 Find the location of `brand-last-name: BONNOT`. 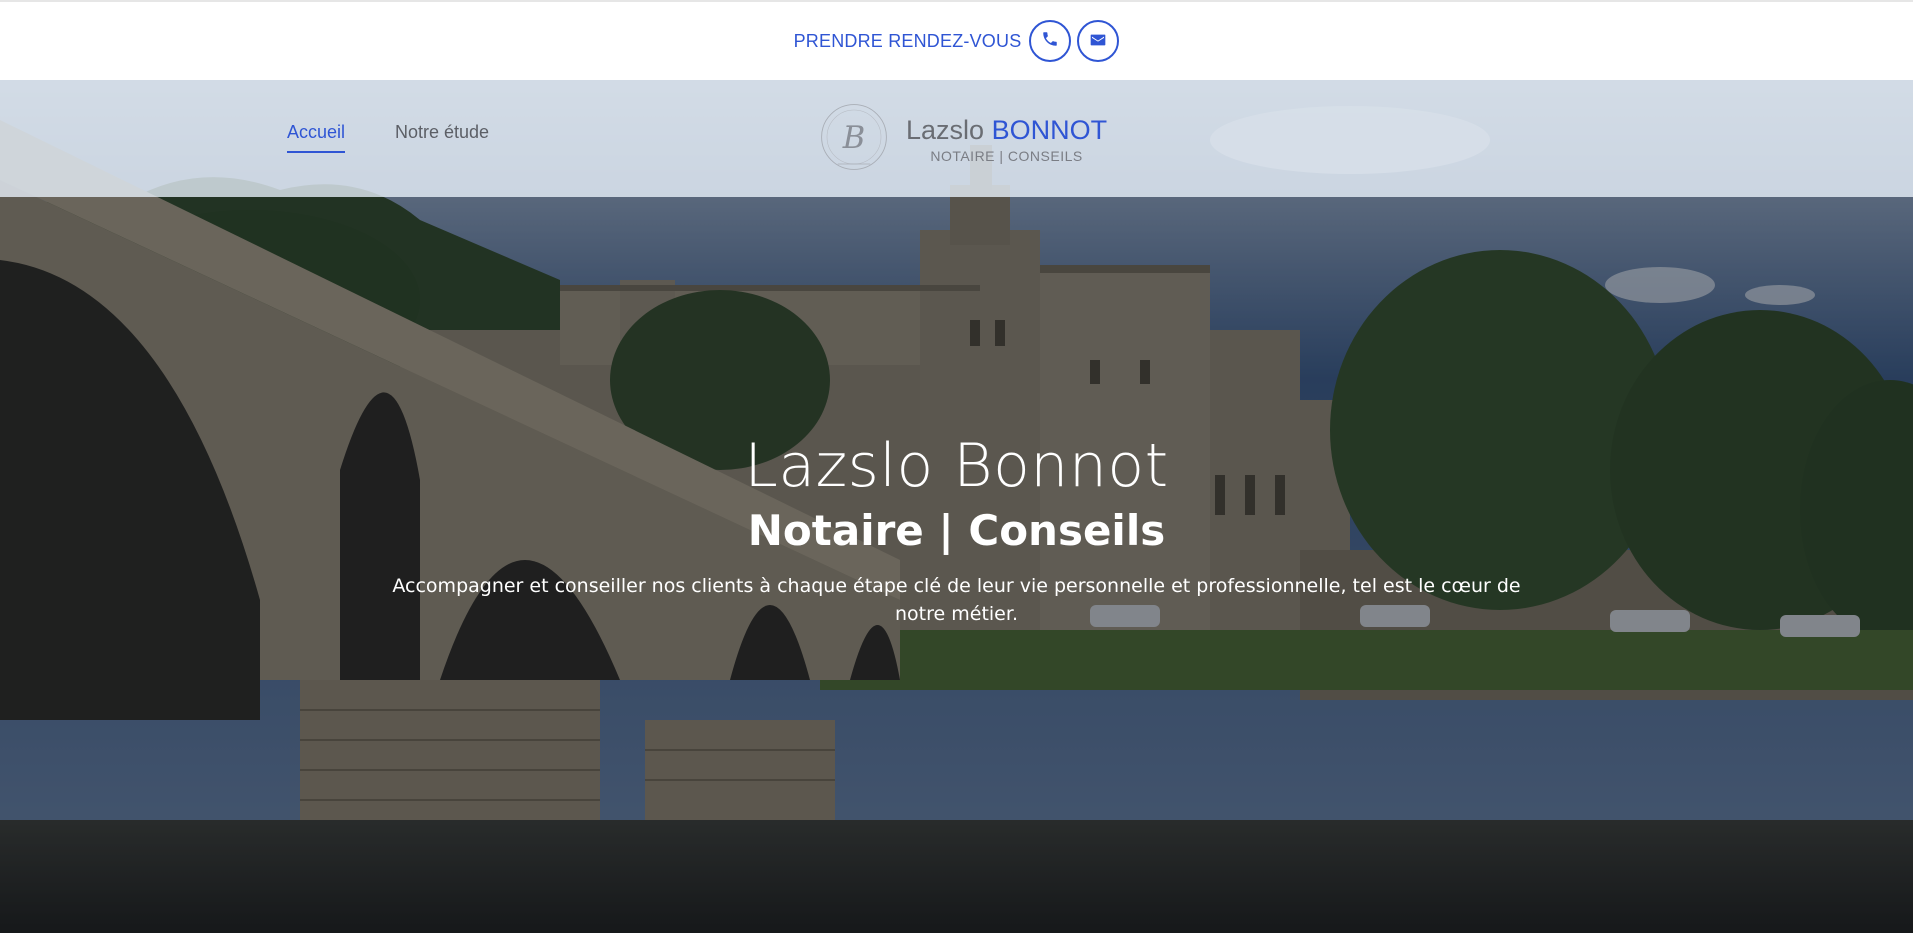

brand-last-name: BONNOT is located at coordinates (1049, 129).